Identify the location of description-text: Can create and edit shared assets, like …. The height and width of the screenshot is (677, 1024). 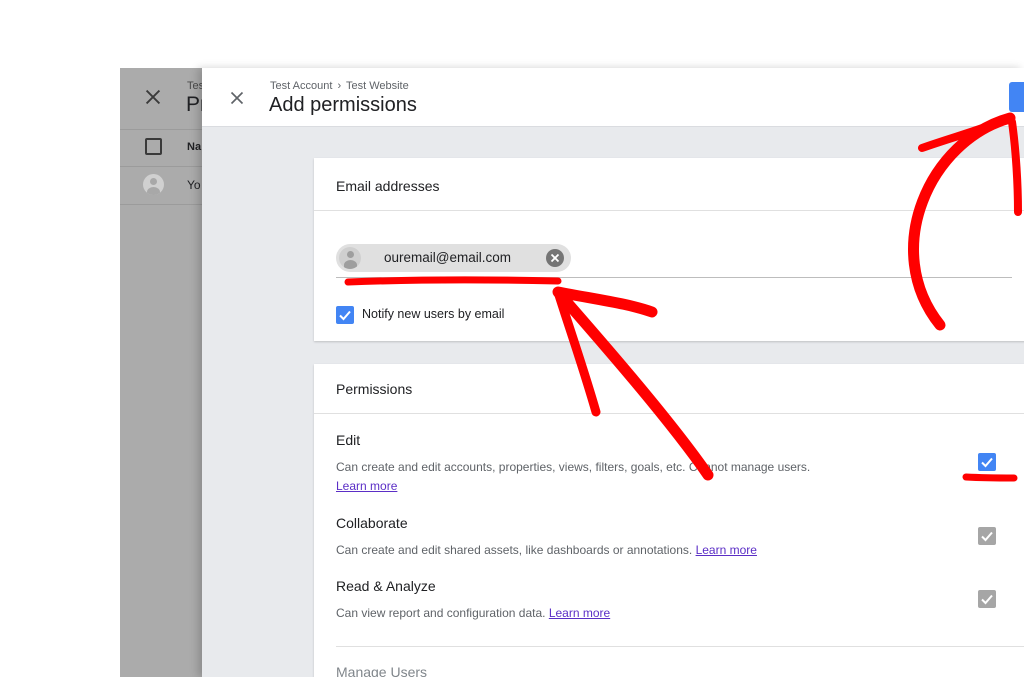
(514, 550).